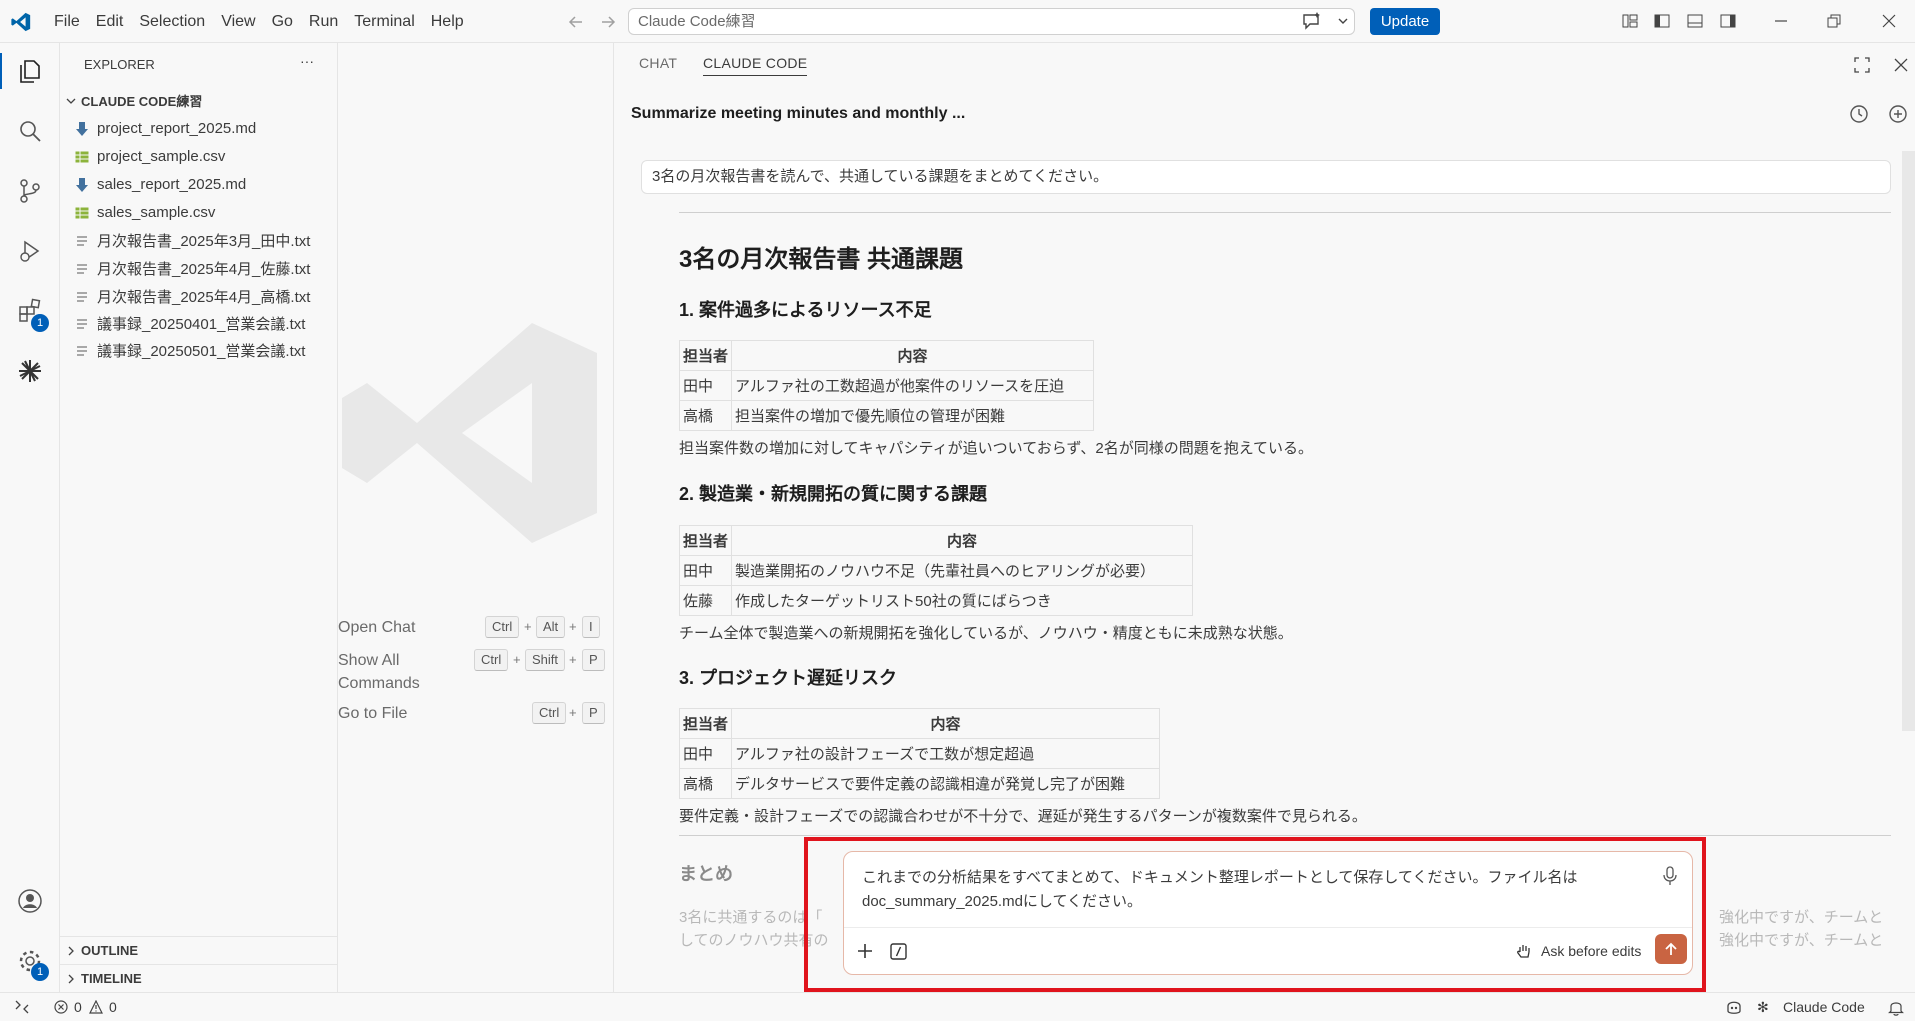 Image resolution: width=1915 pixels, height=1021 pixels. Describe the element at coordinates (199, 350) in the screenshot. I see `file-item: 議事録_20250501_営業会議.txt` at that location.